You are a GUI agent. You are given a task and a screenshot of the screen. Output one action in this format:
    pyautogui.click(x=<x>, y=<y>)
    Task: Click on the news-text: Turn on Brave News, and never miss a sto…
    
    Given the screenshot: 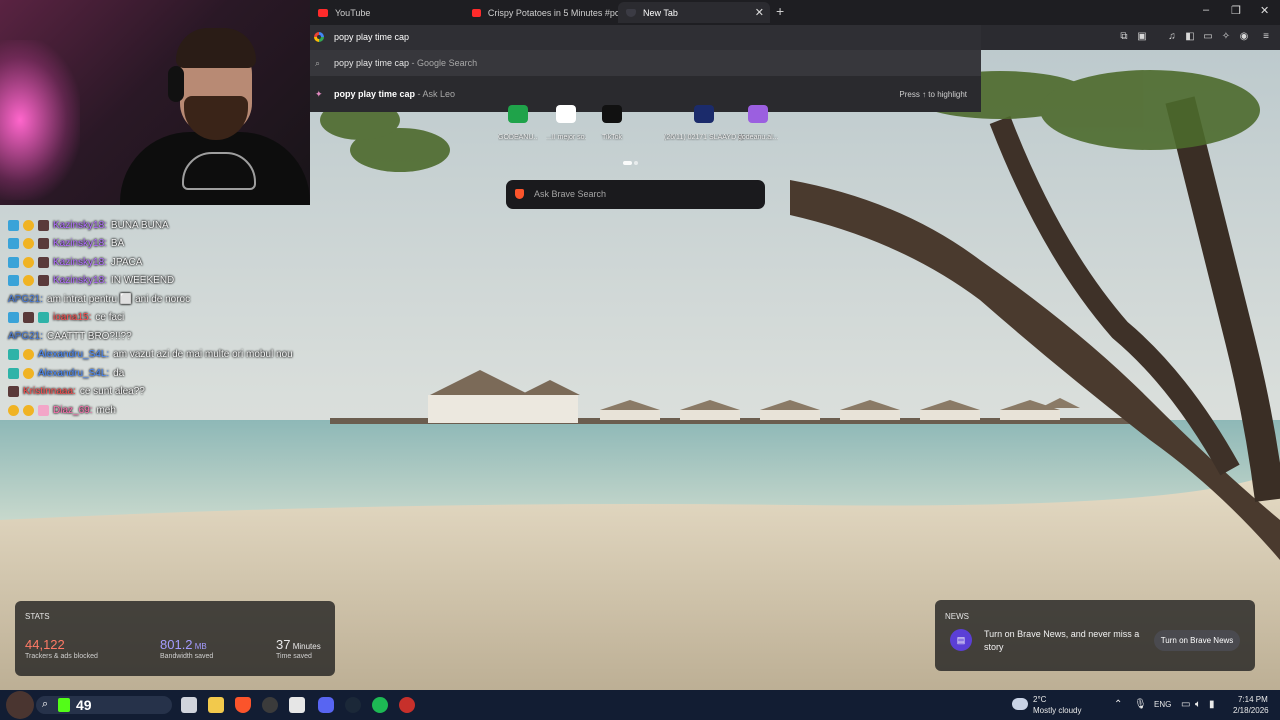 What is the action you would take?
    pyautogui.click(x=1062, y=640)
    